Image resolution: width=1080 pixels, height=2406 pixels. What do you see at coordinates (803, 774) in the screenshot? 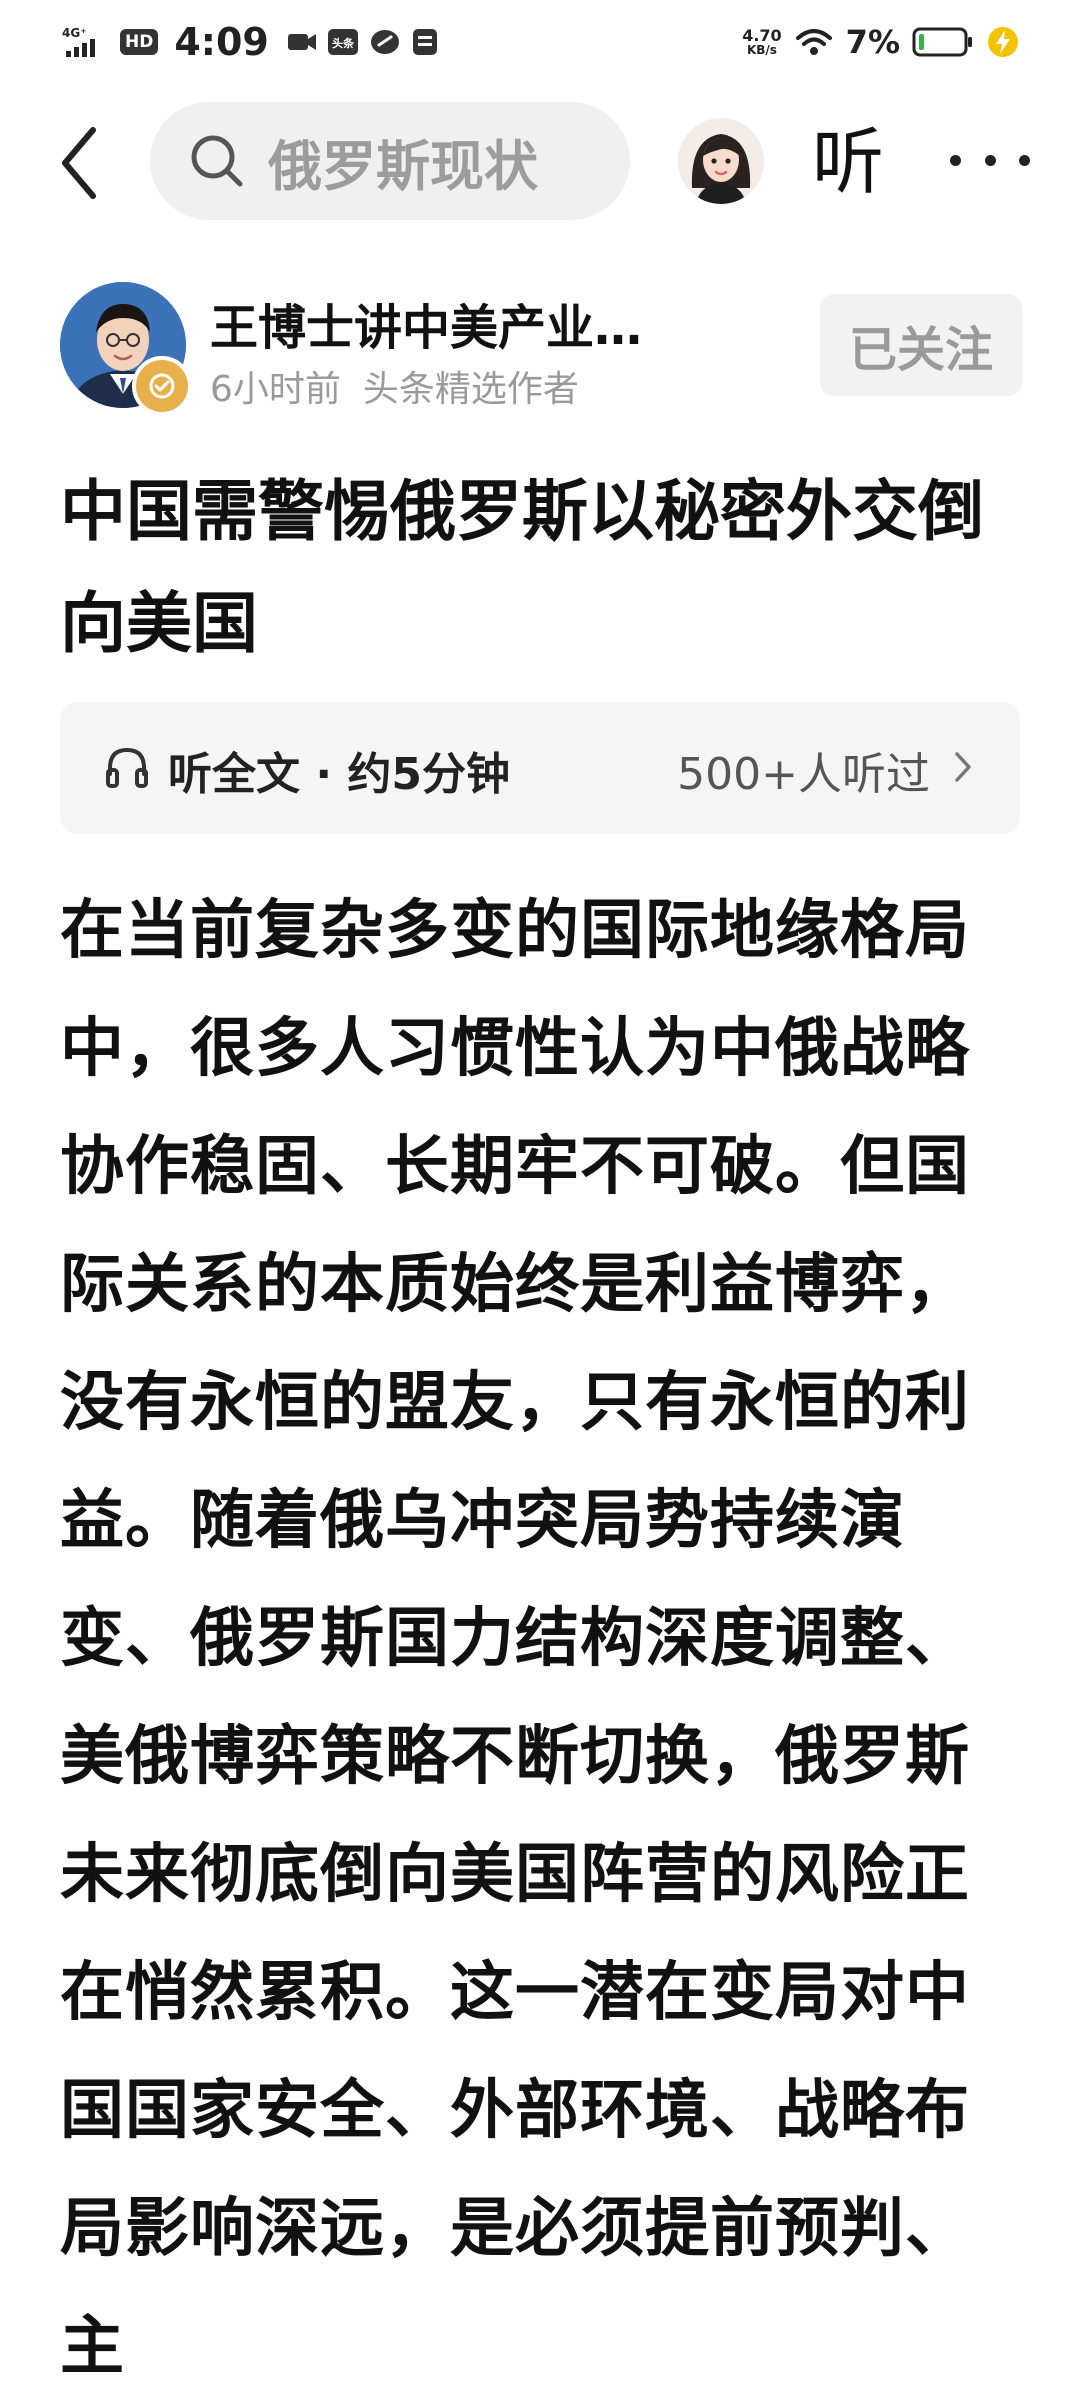
I see `listen-count: 500+人听过` at bounding box center [803, 774].